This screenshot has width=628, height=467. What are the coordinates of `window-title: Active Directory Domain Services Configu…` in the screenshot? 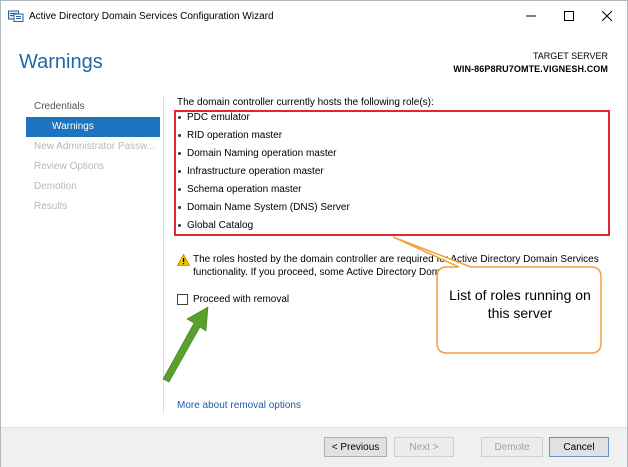 It's located at (151, 16).